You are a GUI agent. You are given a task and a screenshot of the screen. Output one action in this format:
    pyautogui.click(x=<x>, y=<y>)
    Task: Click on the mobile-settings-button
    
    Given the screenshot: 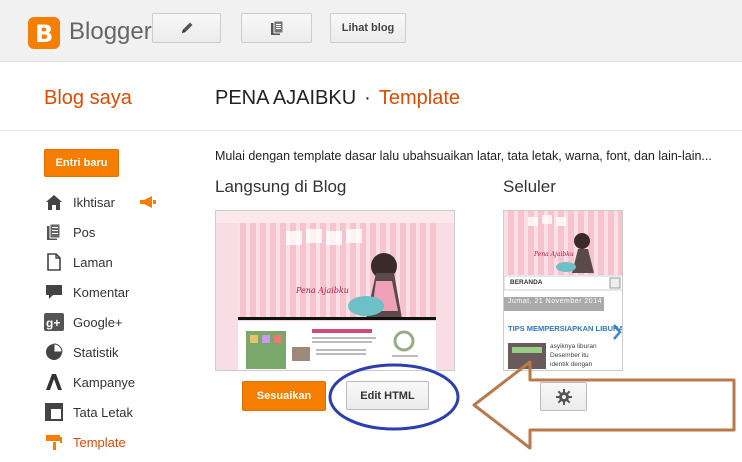 What is the action you would take?
    pyautogui.click(x=563, y=396)
    